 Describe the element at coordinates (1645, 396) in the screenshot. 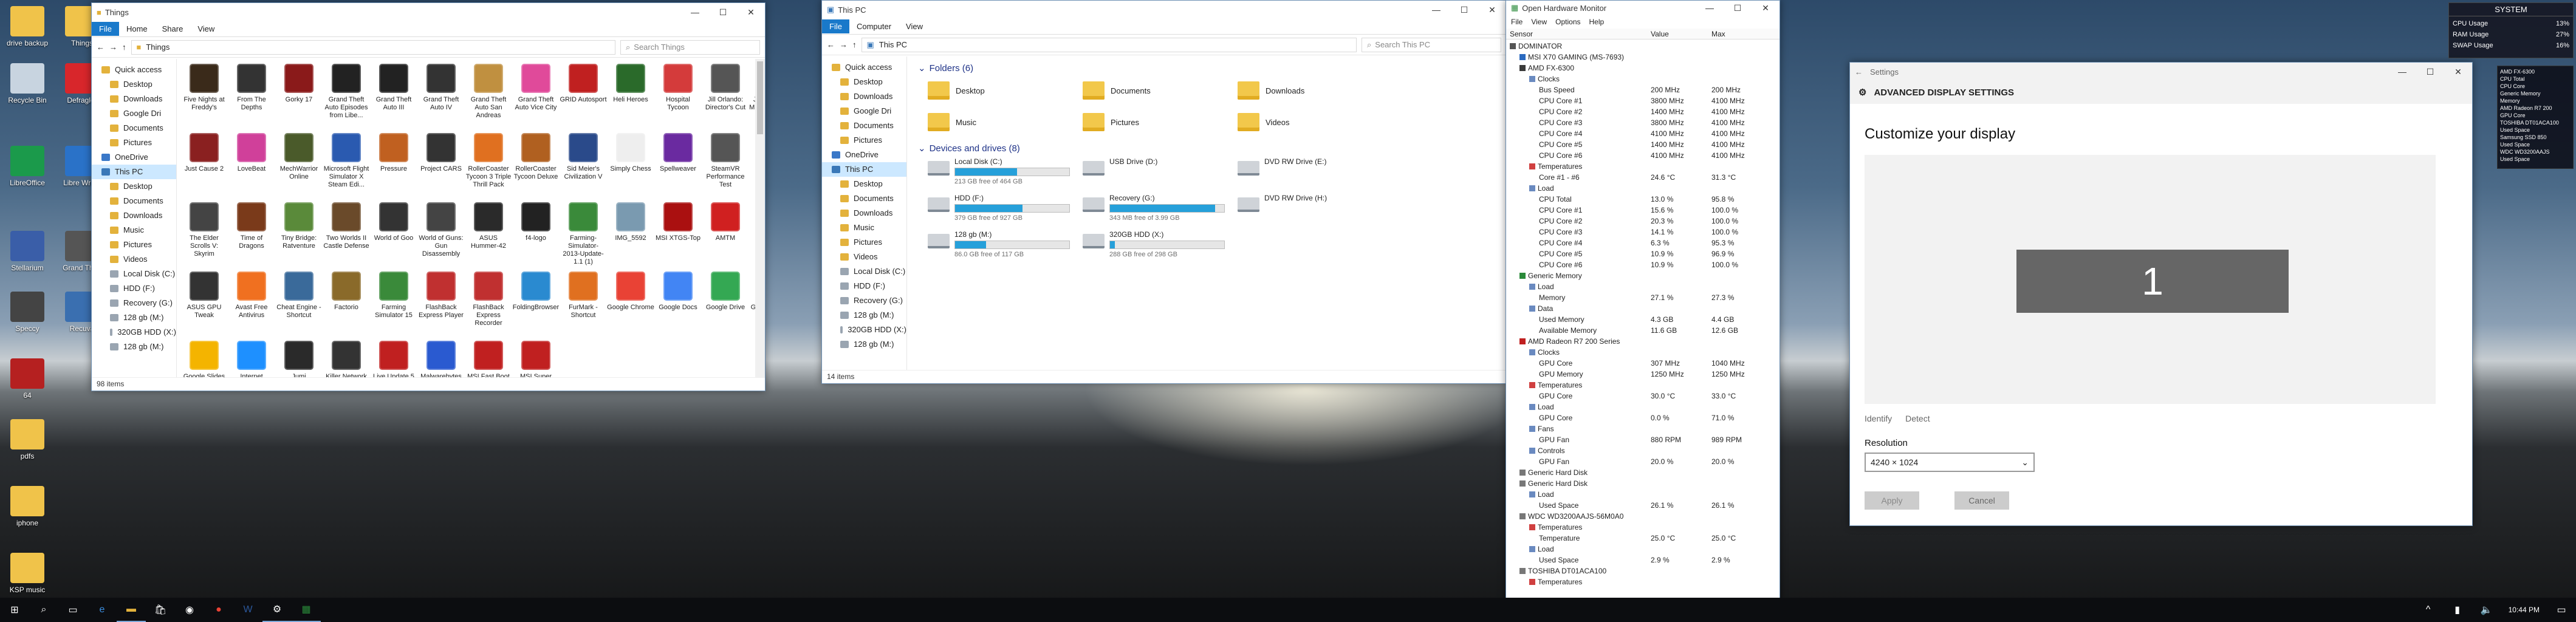

I see `sensor-row: GPU Core 30.0 °C 33.0 °C` at that location.